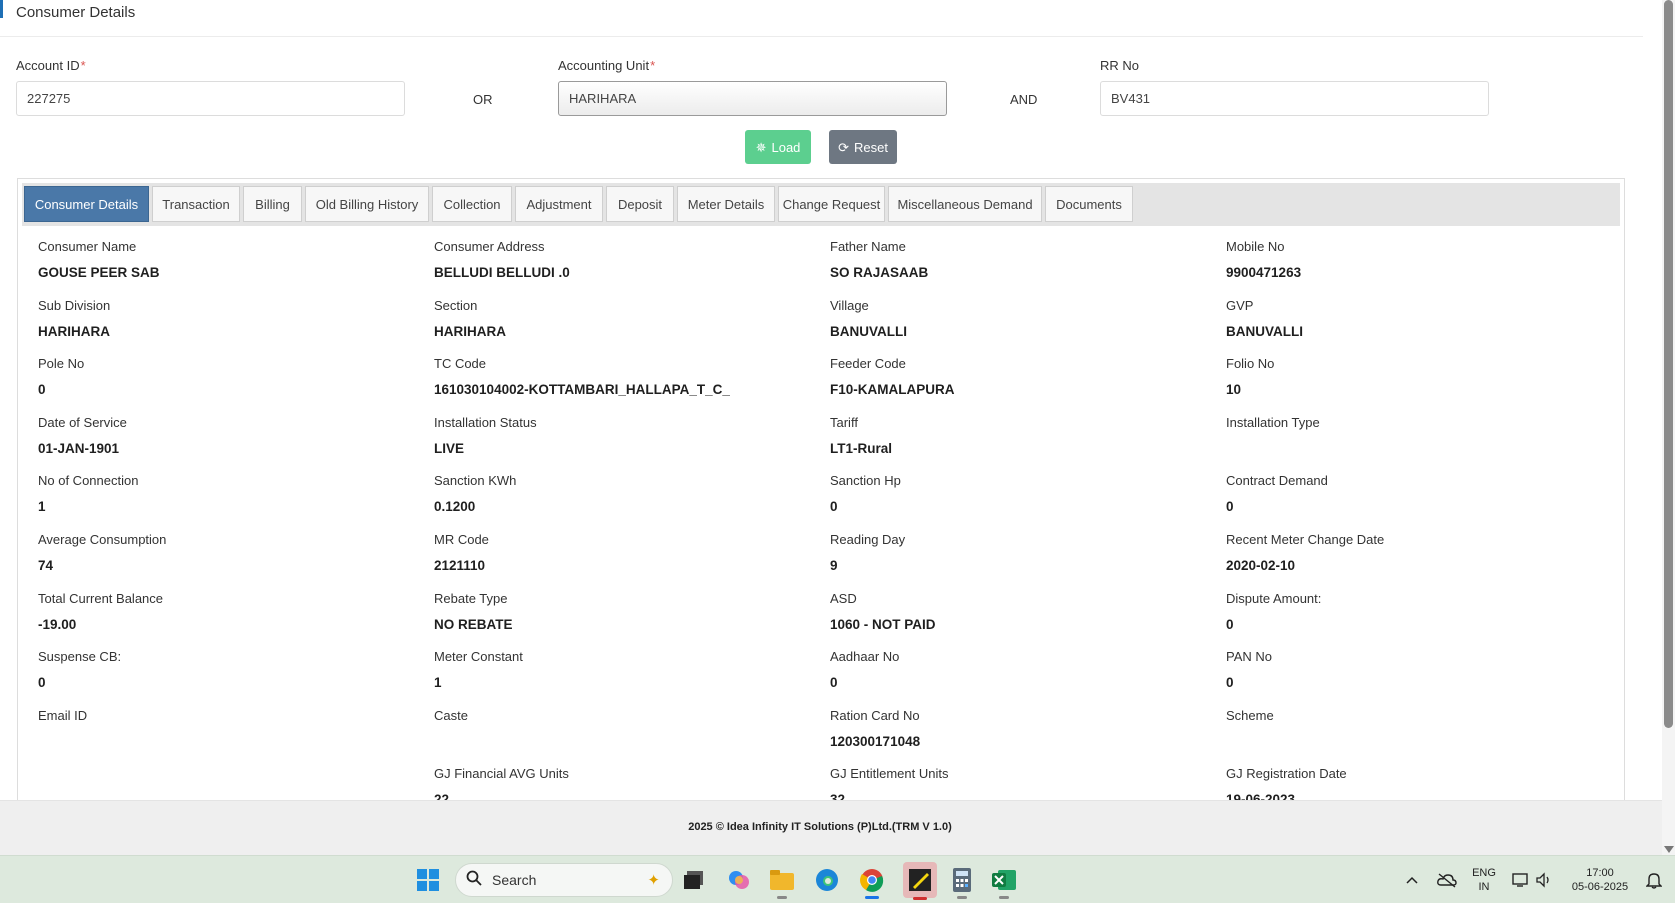 Image resolution: width=1675 pixels, height=903 pixels. I want to click on detail-label: GJ Entitlement Units, so click(889, 773).